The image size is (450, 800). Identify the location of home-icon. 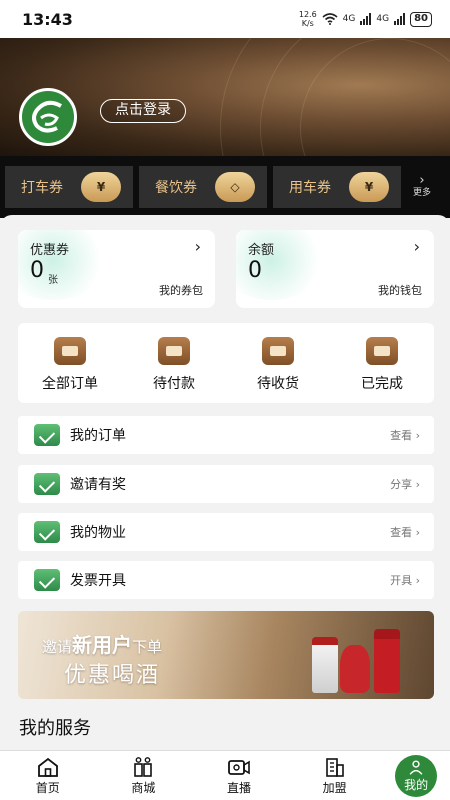
(47, 767).